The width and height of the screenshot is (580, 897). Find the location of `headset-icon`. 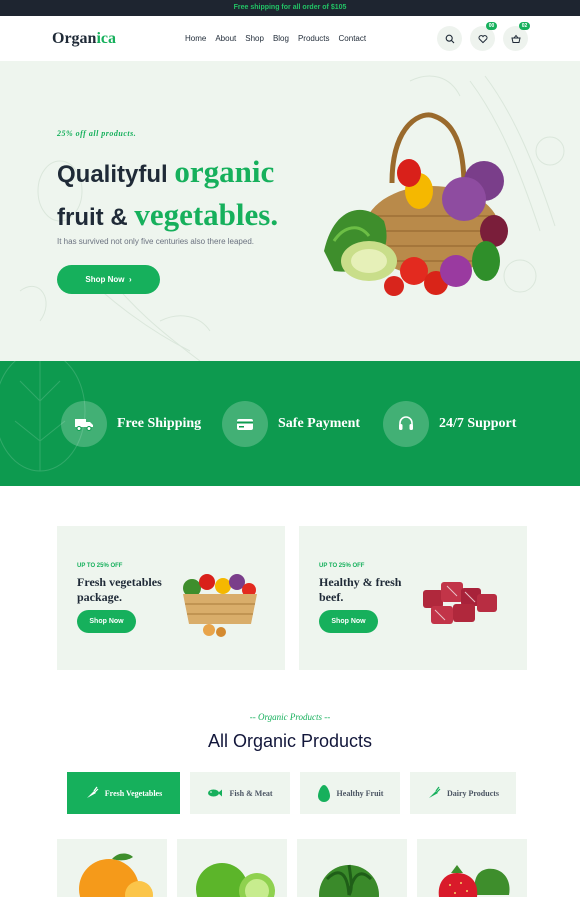

headset-icon is located at coordinates (406, 424).